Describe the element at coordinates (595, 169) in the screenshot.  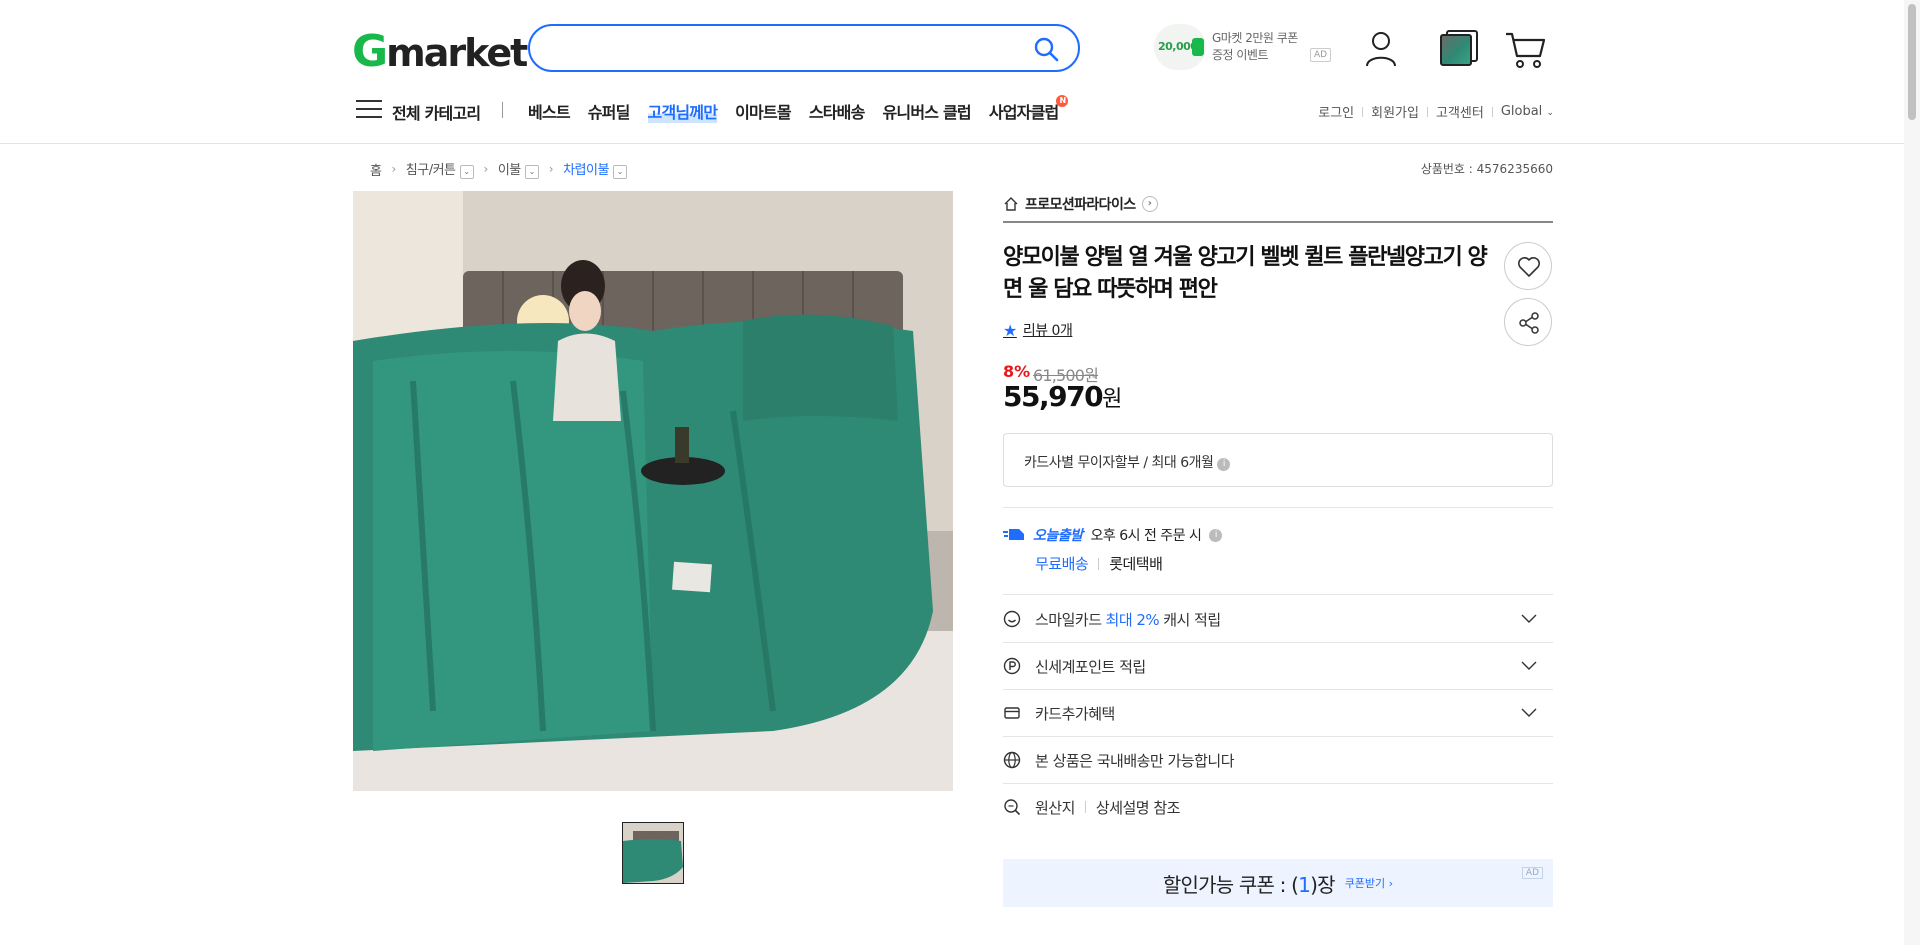
I see `breadcrumb-level3: 차렵이불 ⌄` at that location.